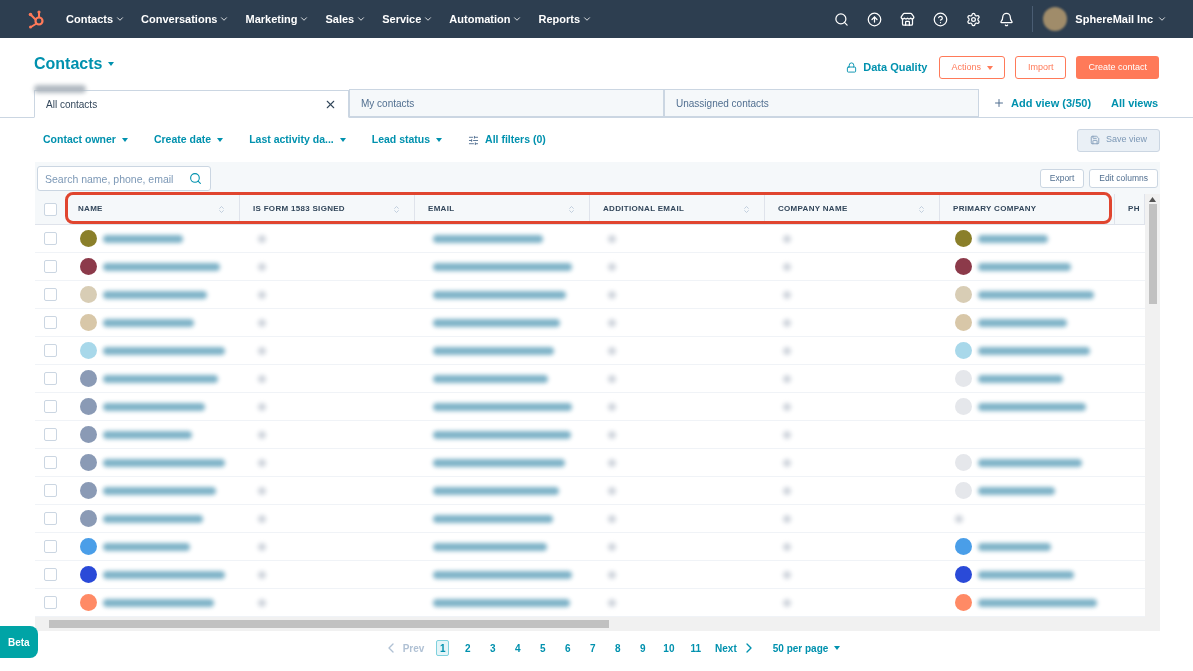 Image resolution: width=1193 pixels, height=671 pixels. I want to click on nav-menu: Sales, so click(346, 19).